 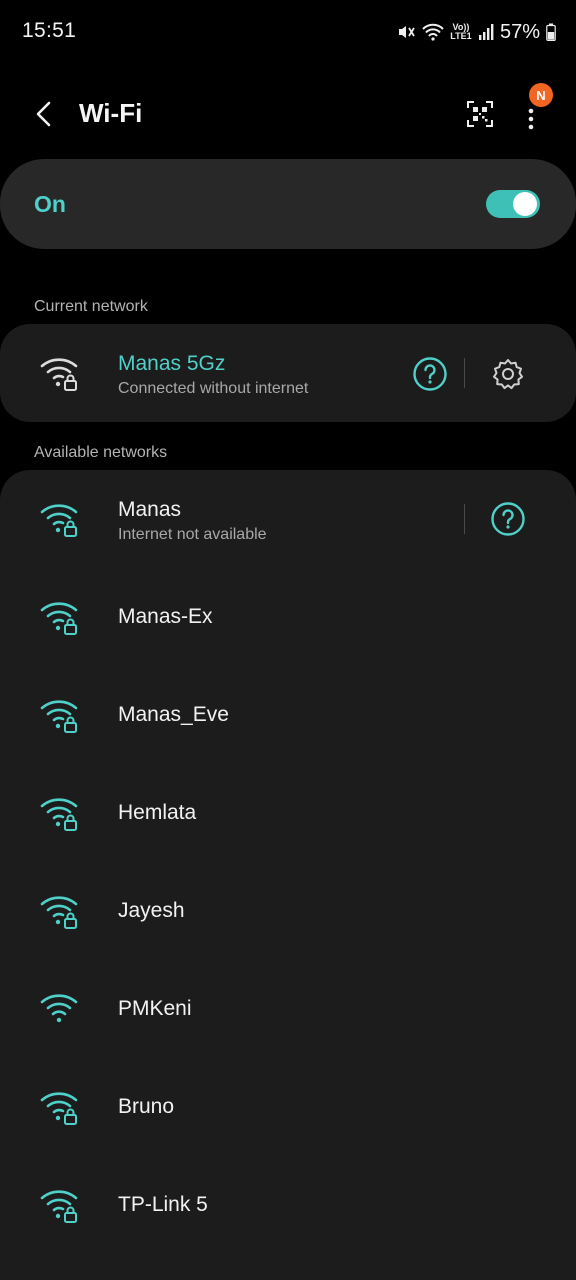 I want to click on qr-scan-button, so click(x=480, y=114).